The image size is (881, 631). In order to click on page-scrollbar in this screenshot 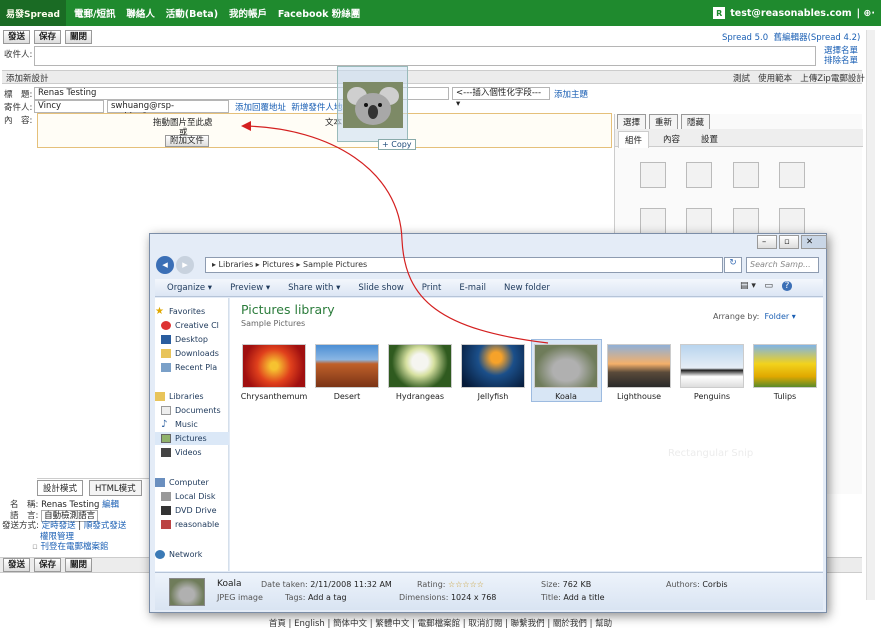, I will do `click(870, 315)`.